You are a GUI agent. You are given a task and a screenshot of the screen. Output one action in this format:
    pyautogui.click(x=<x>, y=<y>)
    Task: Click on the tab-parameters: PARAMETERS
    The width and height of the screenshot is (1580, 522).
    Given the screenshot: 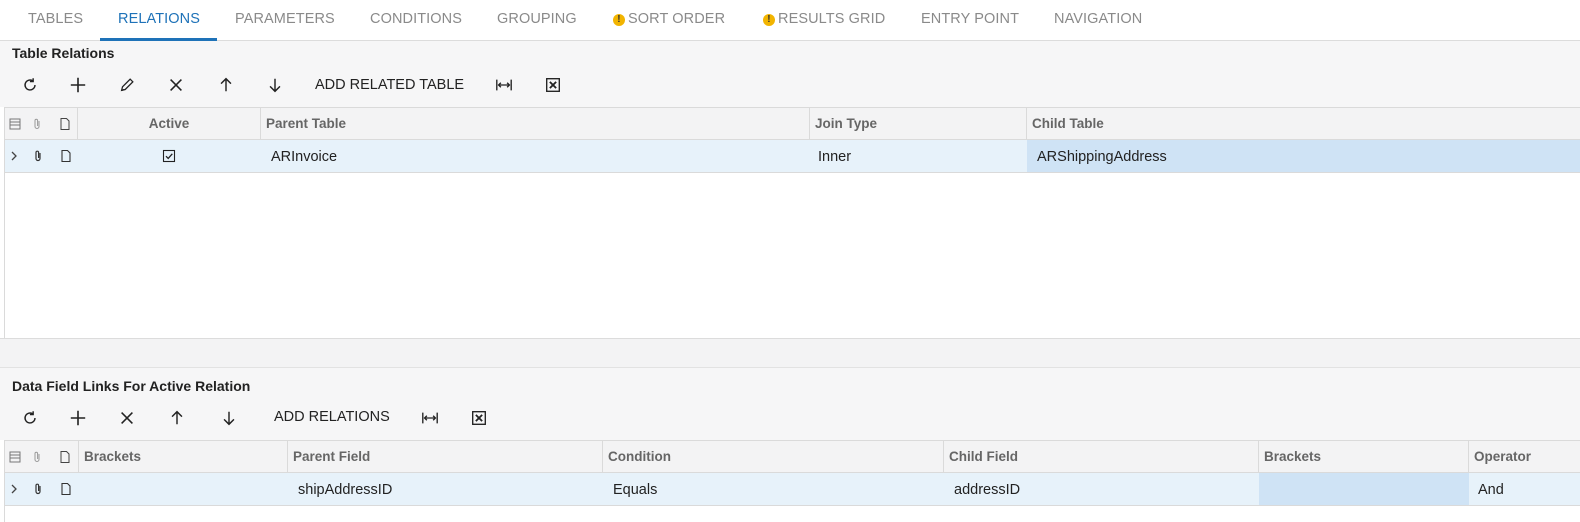 What is the action you would take?
    pyautogui.click(x=285, y=20)
    